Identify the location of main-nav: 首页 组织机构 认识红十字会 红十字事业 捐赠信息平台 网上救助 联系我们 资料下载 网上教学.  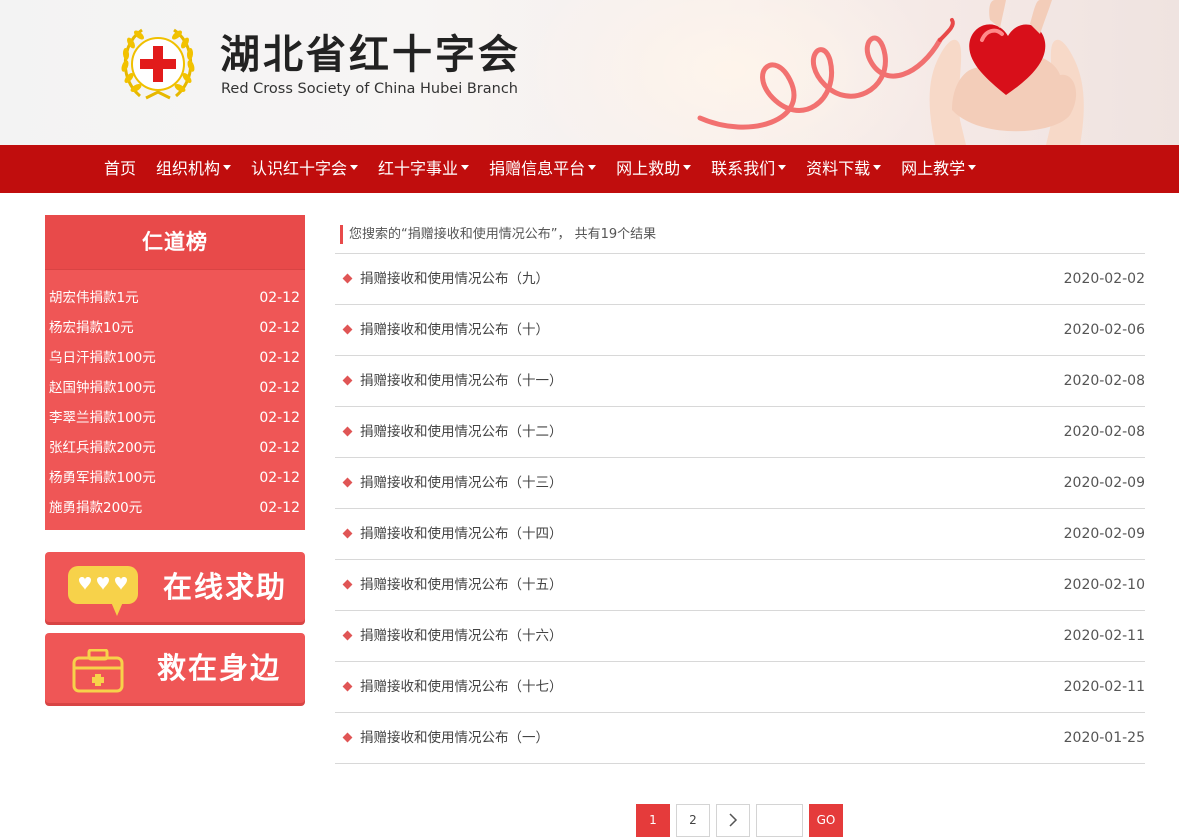
(589, 169).